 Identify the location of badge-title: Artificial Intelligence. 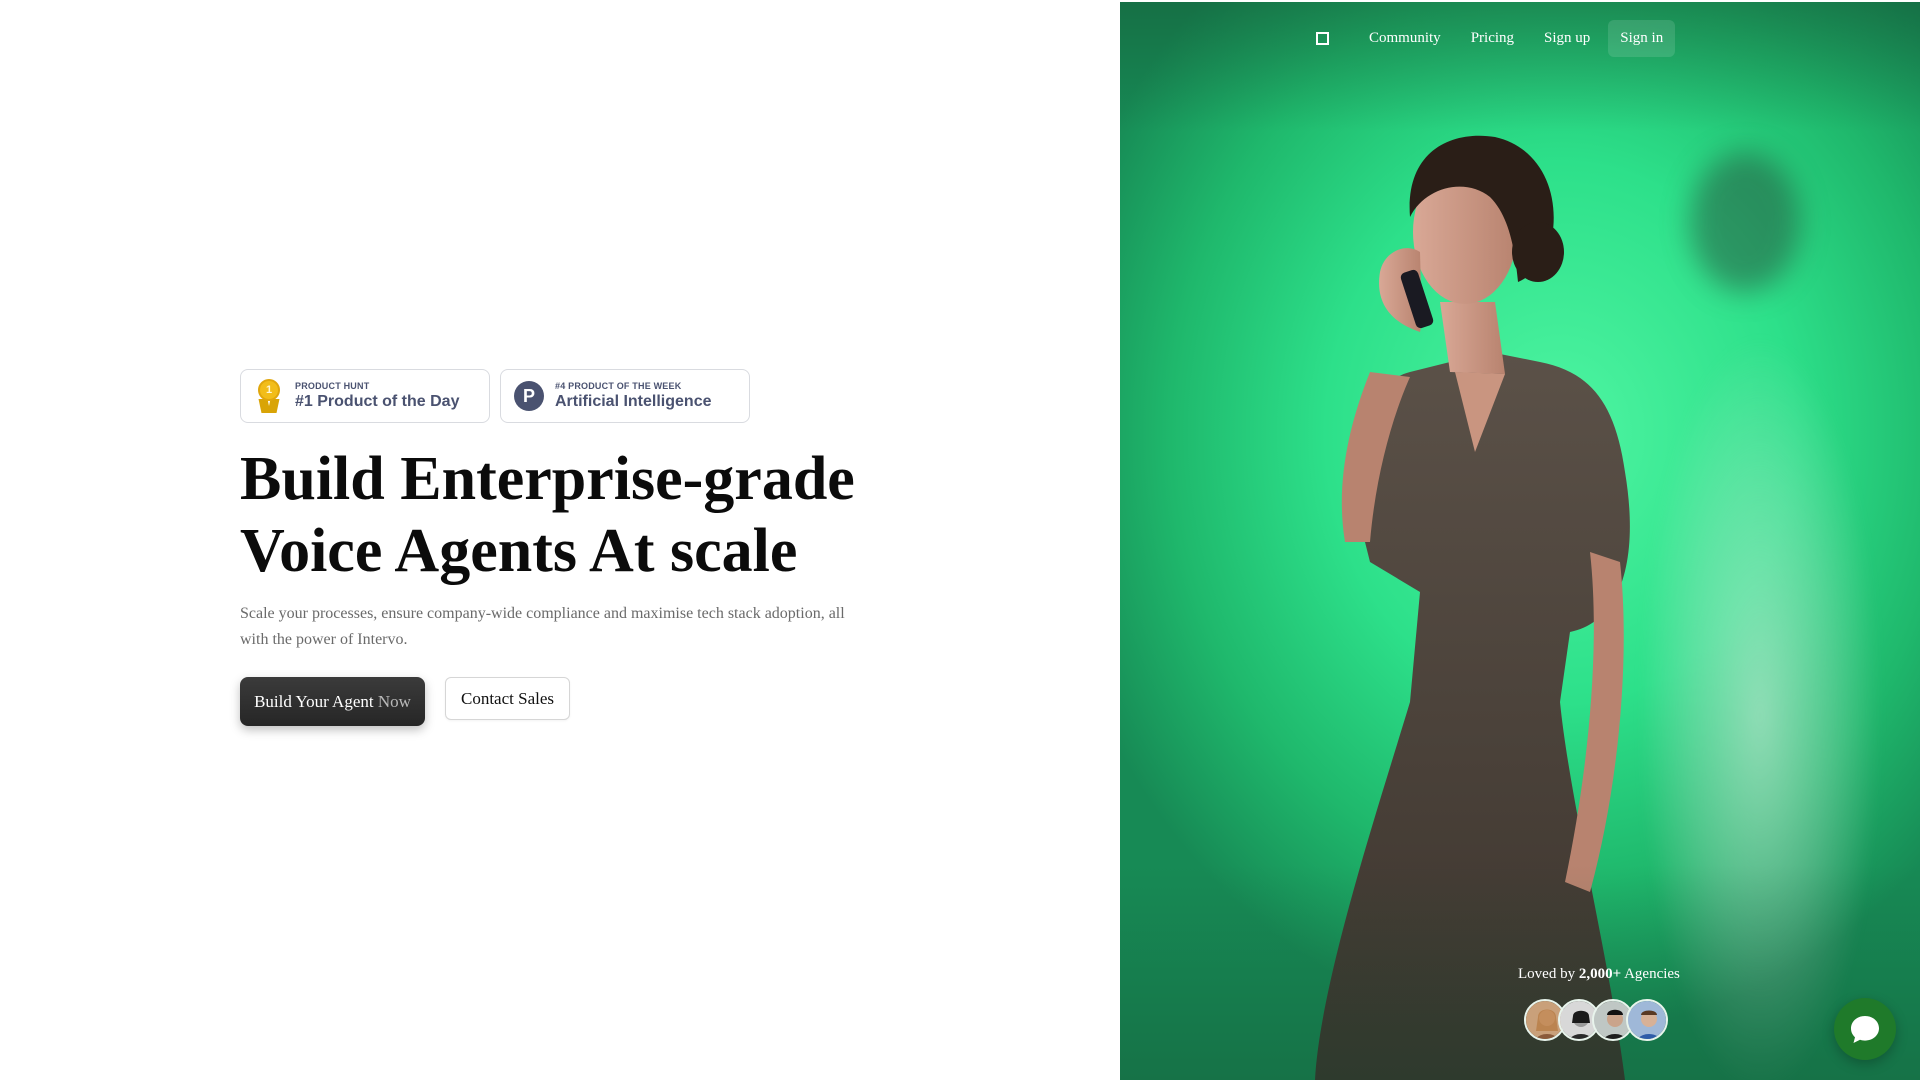
(633, 401).